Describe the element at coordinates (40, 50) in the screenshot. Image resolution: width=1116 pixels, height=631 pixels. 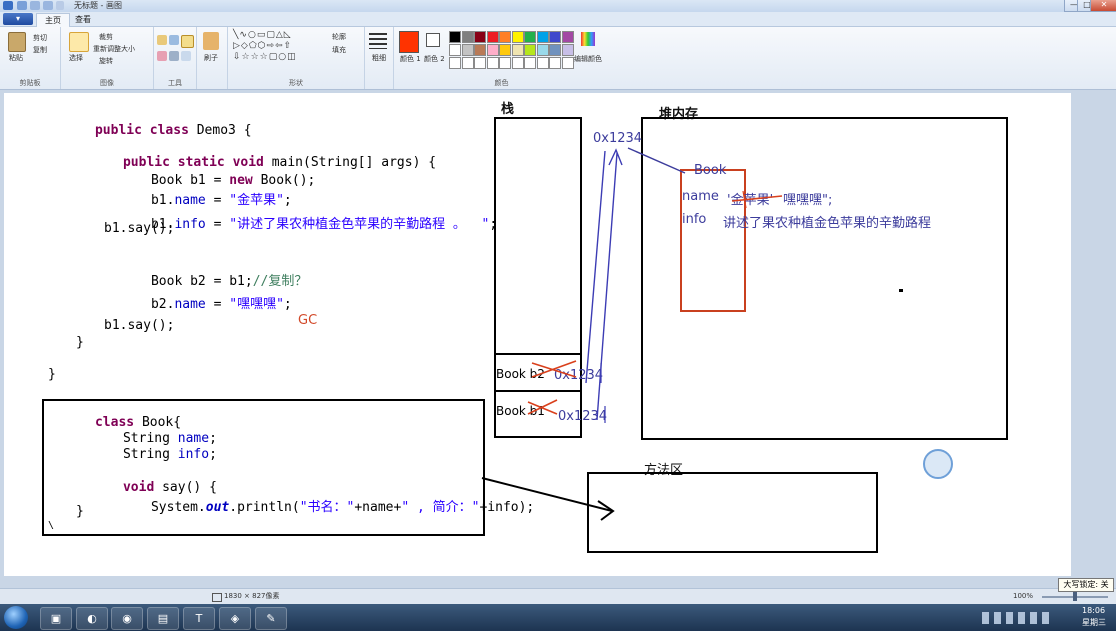
I see `copy-button: 复制` at that location.